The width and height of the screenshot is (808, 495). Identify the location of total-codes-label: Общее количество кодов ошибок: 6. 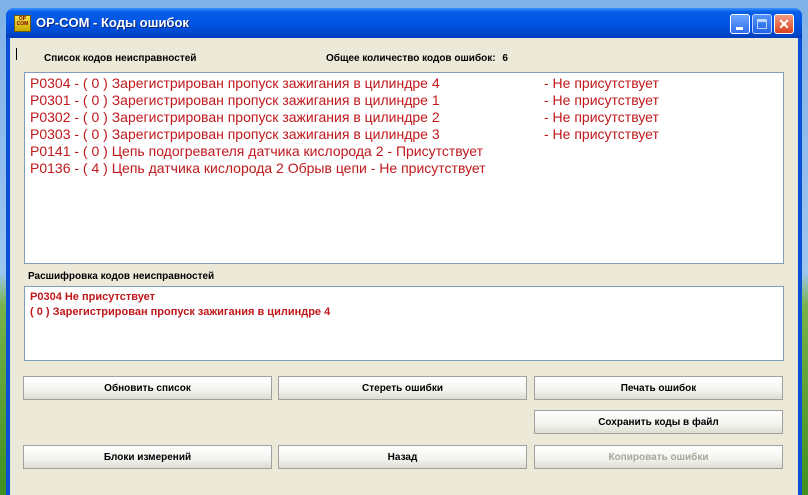
(417, 58).